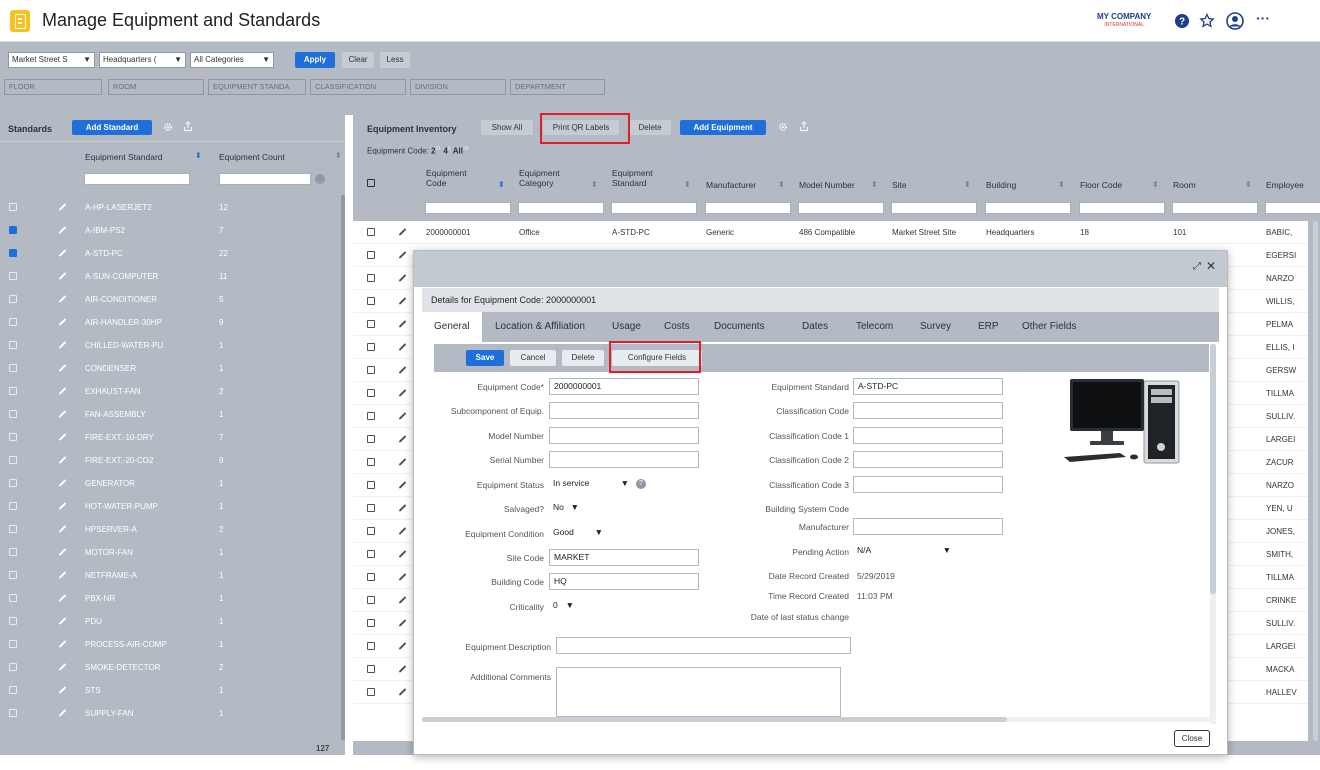  I want to click on inventory-col-header: Employee, so click(1285, 185).